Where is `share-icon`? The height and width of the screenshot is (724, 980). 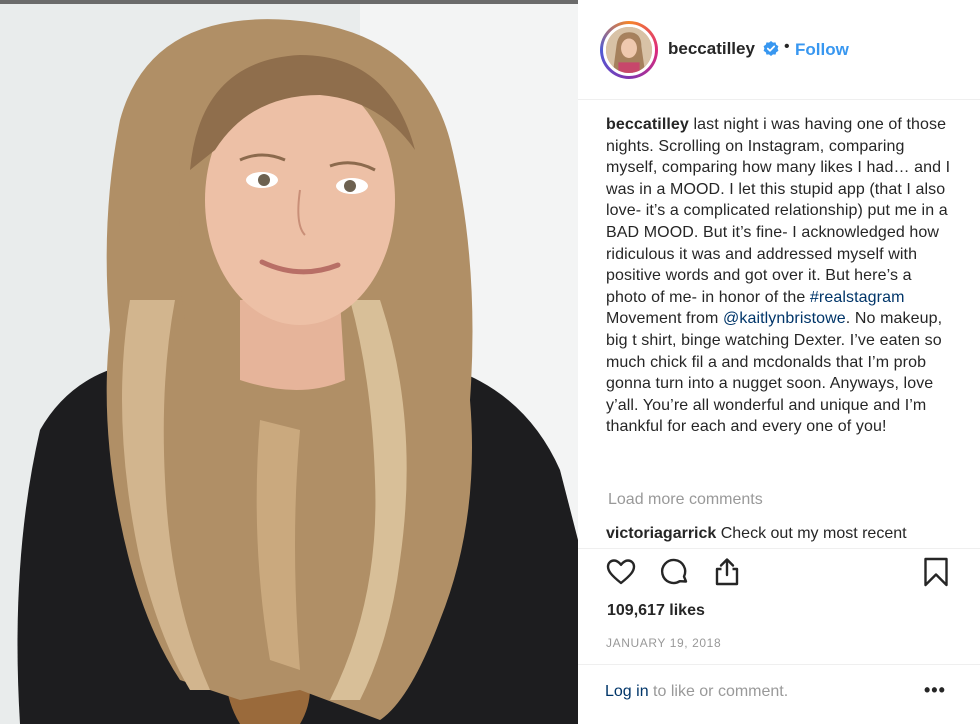 share-icon is located at coordinates (727, 572).